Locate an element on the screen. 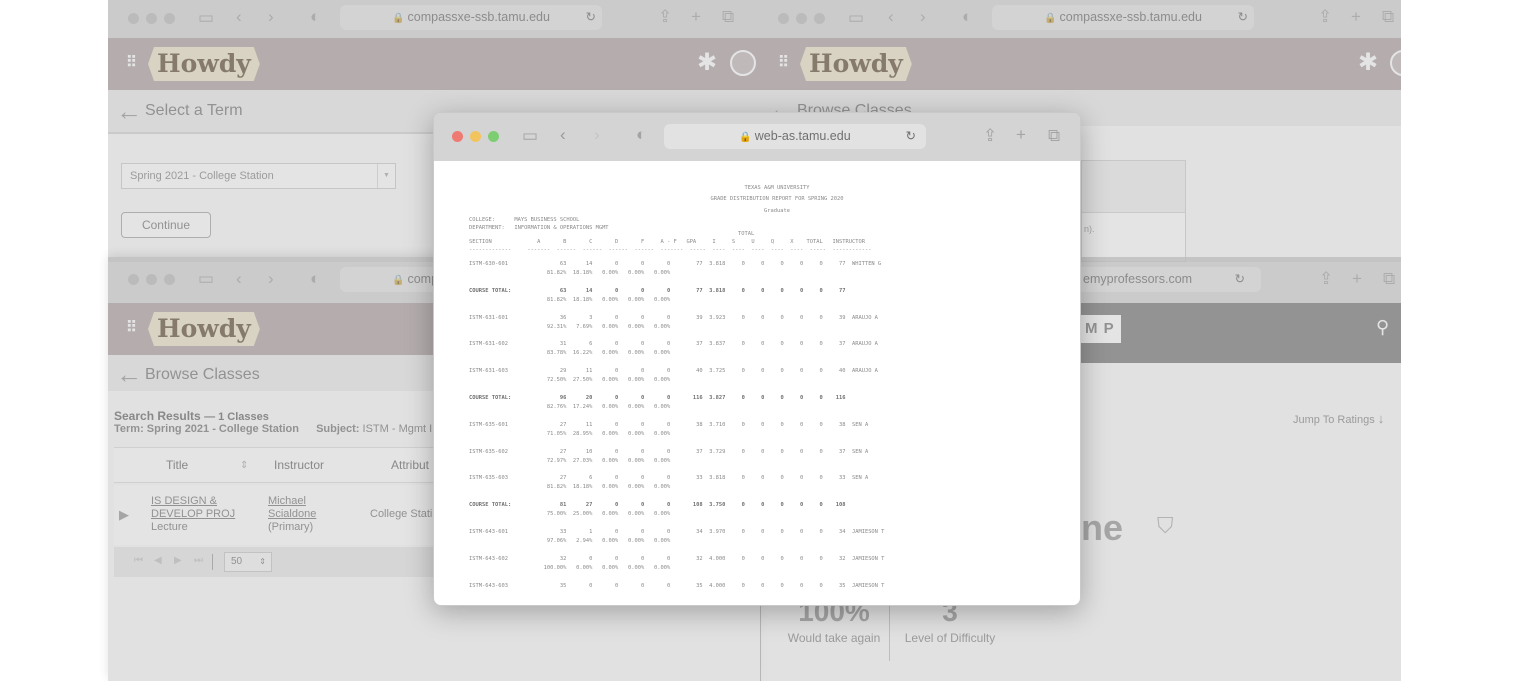  jump-to-ratings-link: Jump To Ratings ↓ is located at coordinates (1338, 418).